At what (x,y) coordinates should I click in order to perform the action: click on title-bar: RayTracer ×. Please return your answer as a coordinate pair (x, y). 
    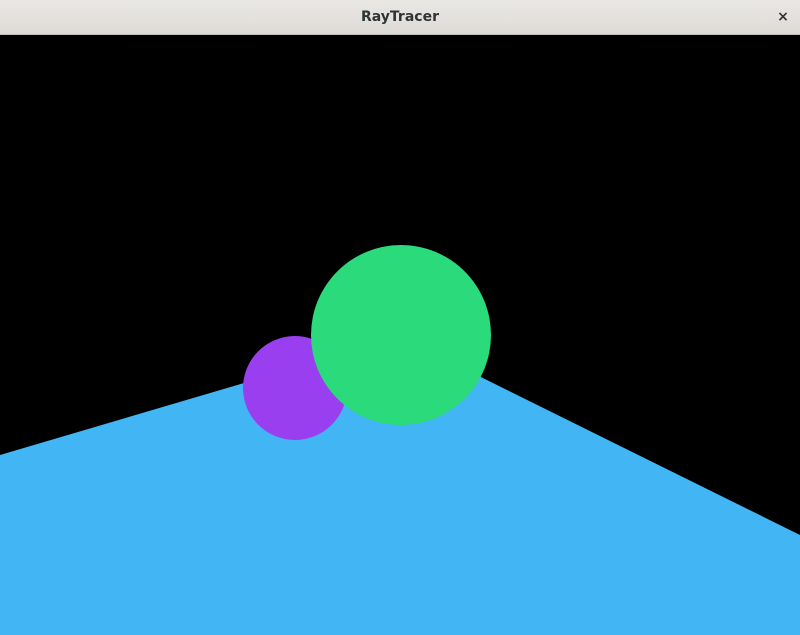
    Looking at the image, I should click on (400, 17).